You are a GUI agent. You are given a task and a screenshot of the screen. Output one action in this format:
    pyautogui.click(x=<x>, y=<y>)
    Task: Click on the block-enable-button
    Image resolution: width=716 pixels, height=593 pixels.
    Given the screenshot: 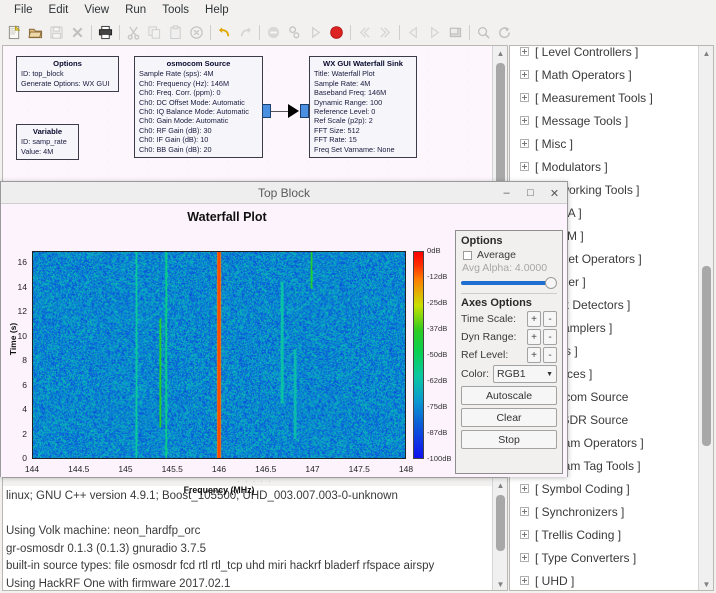 What is the action you would take?
    pyautogui.click(x=455, y=32)
    